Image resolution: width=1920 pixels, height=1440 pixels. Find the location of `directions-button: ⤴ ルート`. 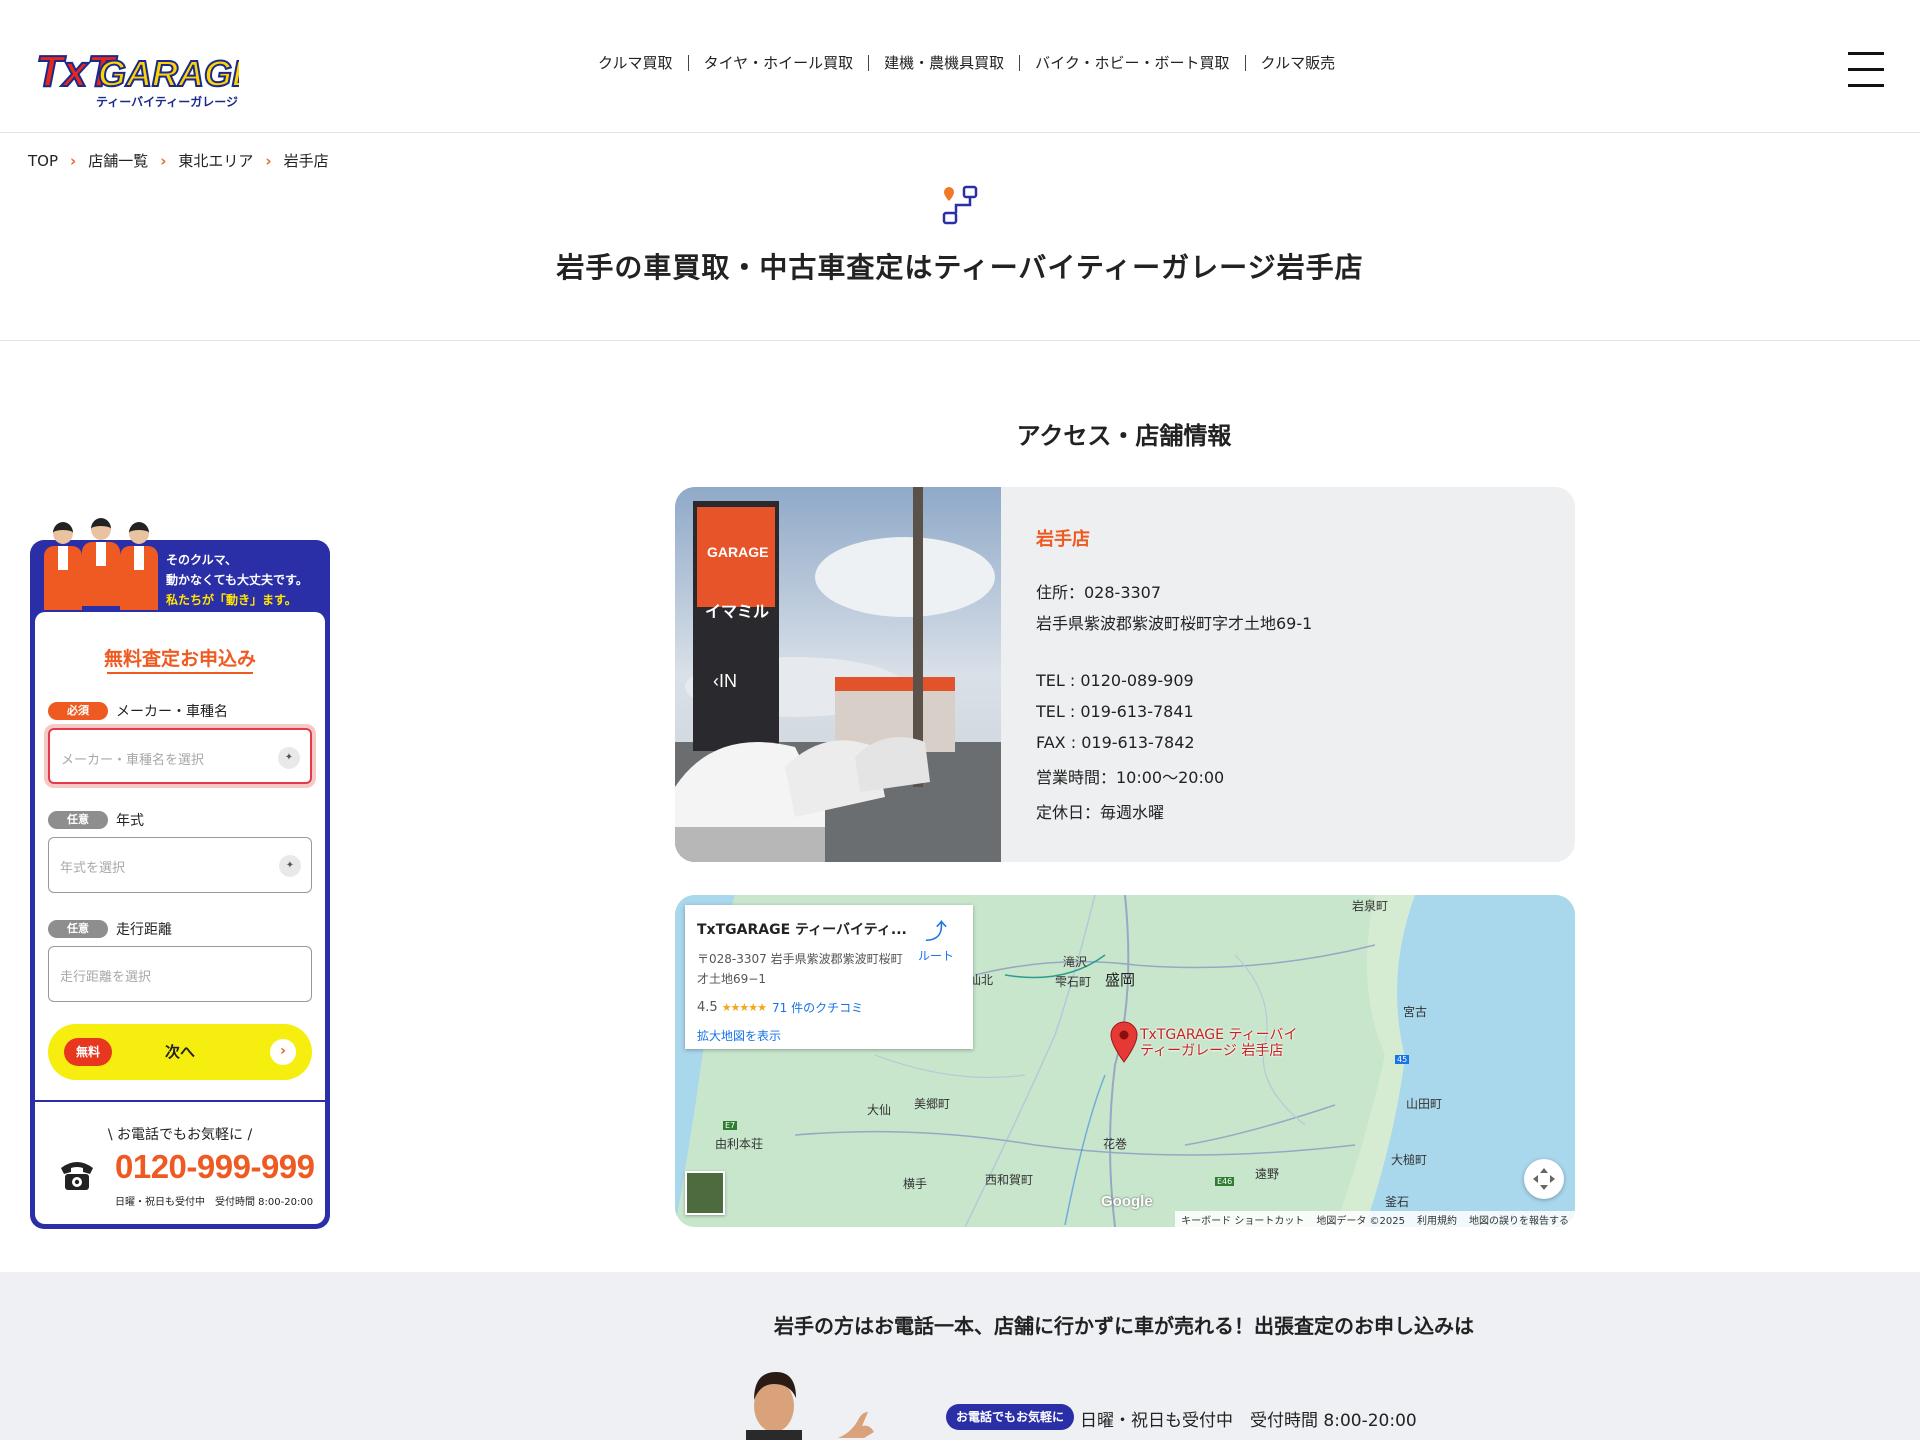

directions-button: ⤴ ルート is located at coordinates (936, 941).